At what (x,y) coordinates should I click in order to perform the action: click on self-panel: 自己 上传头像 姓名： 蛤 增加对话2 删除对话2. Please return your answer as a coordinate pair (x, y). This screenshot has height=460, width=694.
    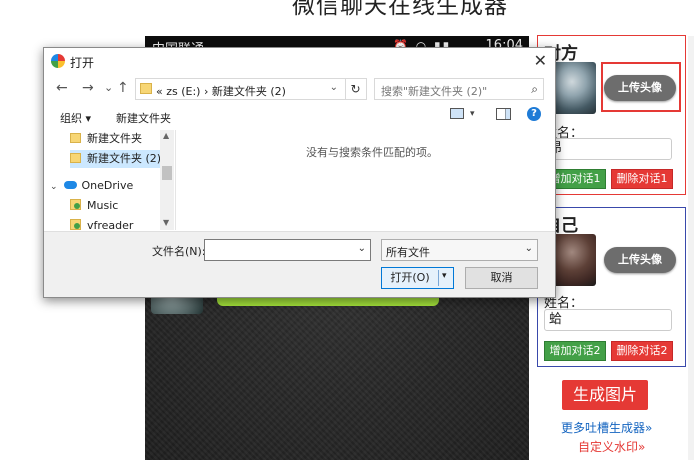
    Looking at the image, I should click on (611, 287).